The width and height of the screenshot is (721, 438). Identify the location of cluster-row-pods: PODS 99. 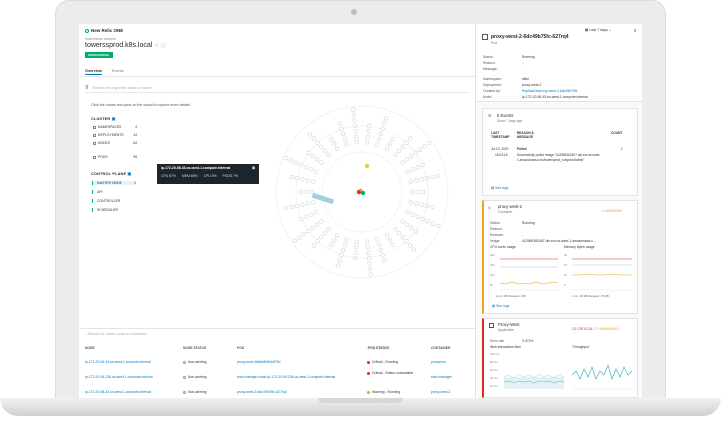
(115, 157).